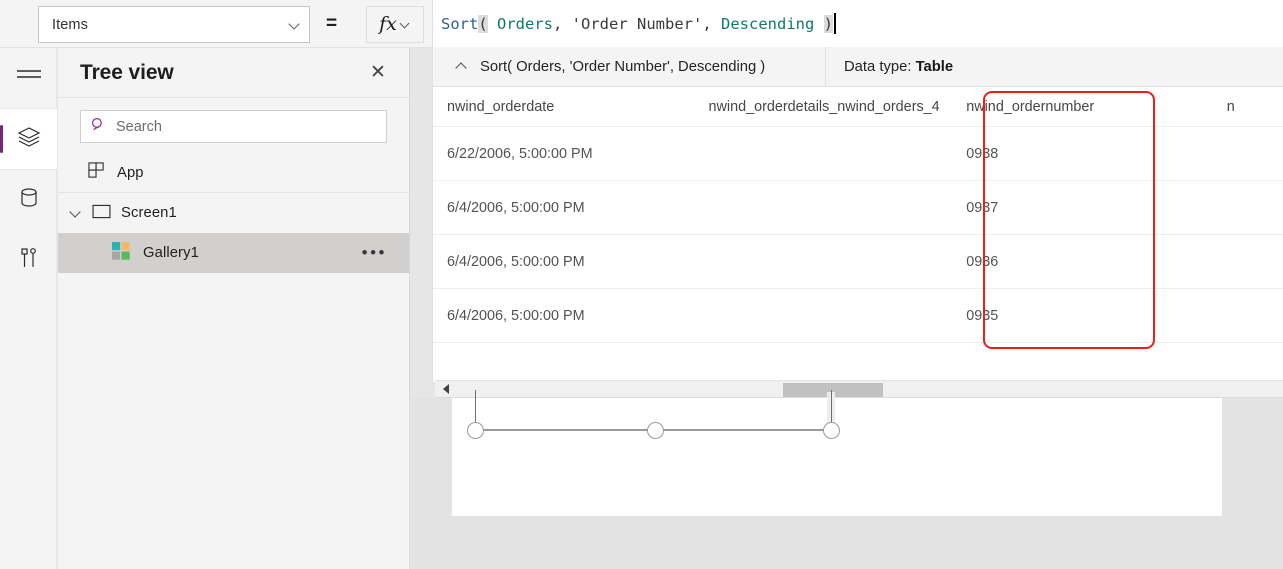 The width and height of the screenshot is (1283, 569). What do you see at coordinates (859, 389) in the screenshot?
I see `horizontal-scrollbar` at bounding box center [859, 389].